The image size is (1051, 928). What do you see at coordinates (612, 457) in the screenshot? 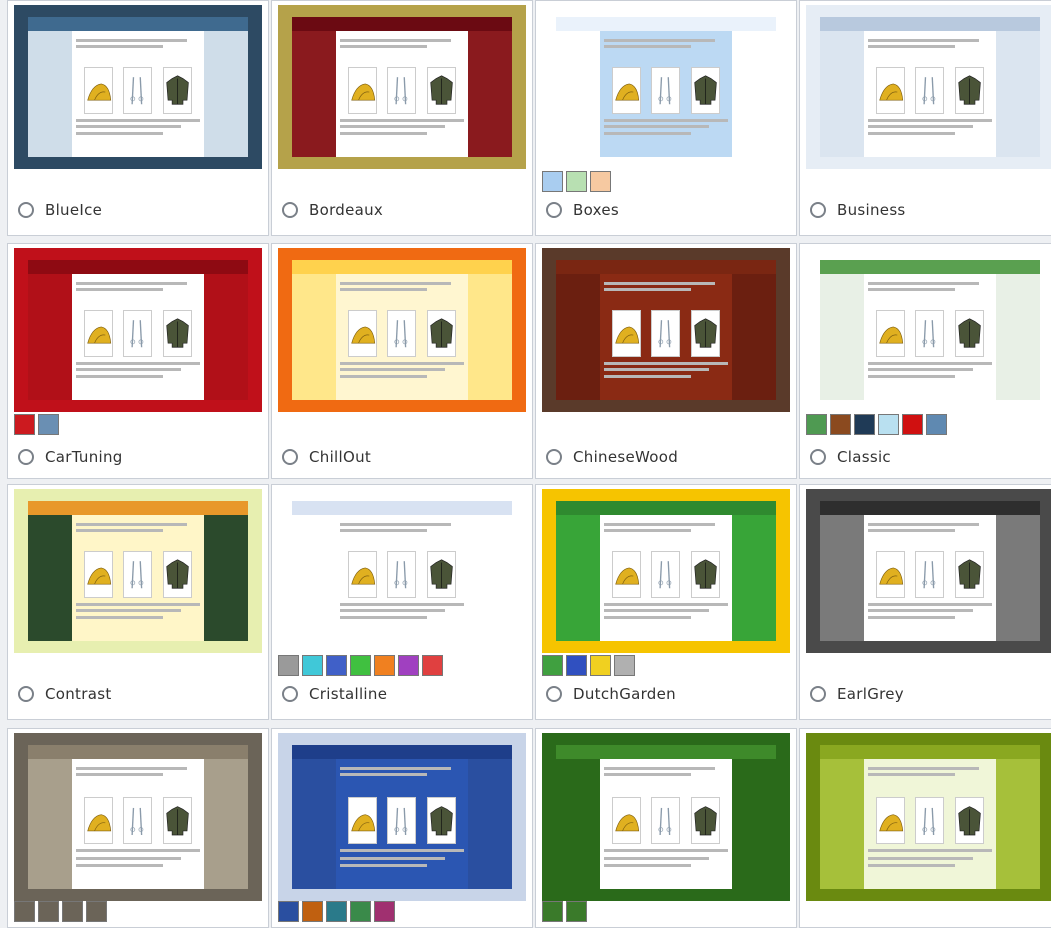
I see `theme-option: ChineseWood` at bounding box center [612, 457].